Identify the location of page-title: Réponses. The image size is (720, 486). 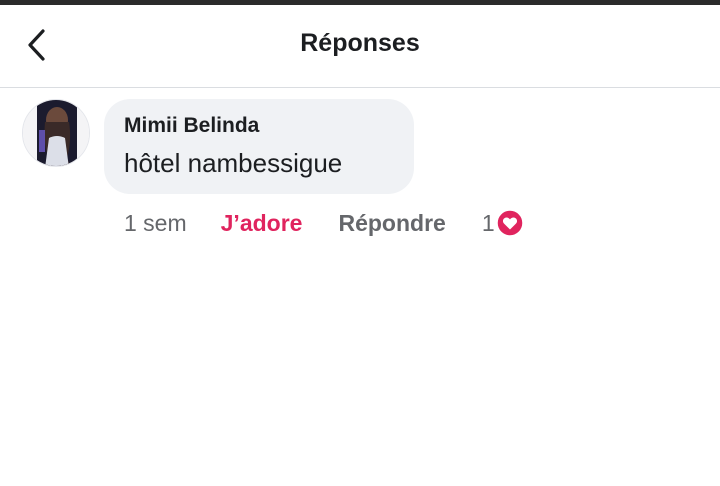
(360, 43).